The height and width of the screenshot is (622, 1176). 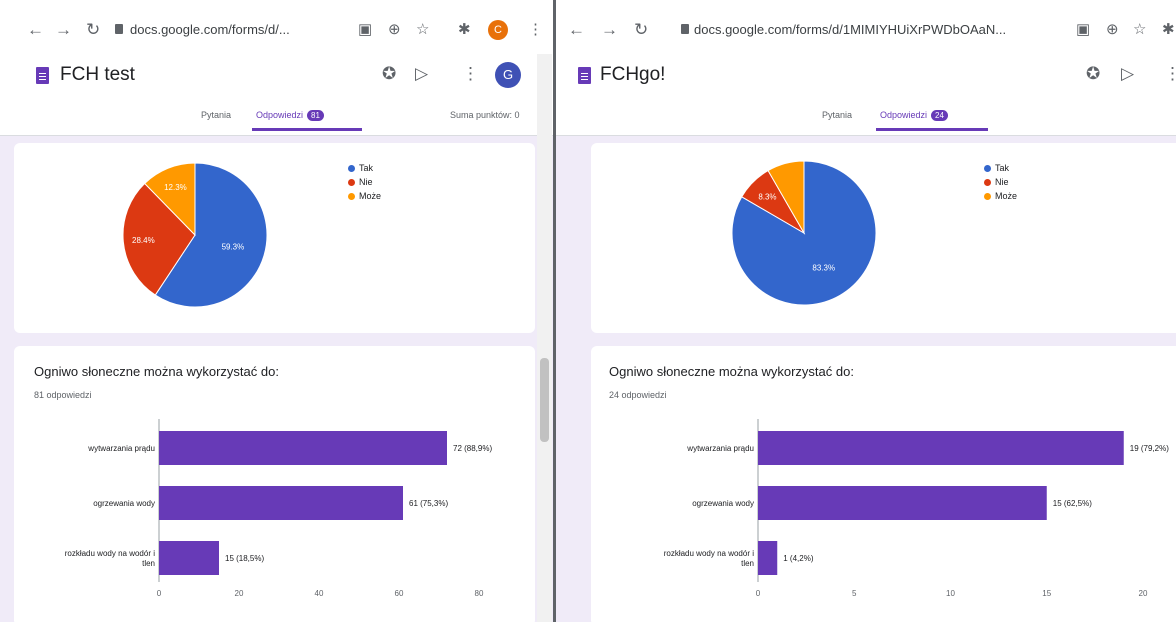 What do you see at coordinates (479, 593) in the screenshot?
I see `x-tick-label: 80` at bounding box center [479, 593].